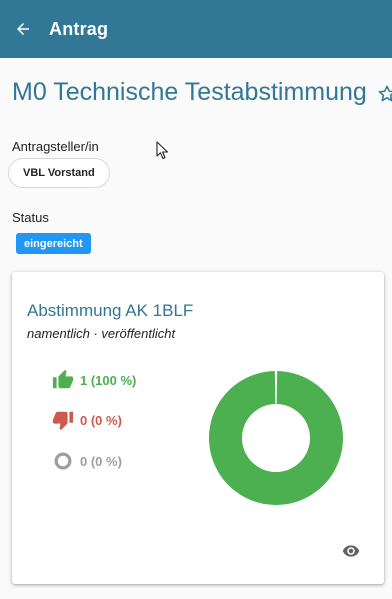  I want to click on status-badge: eingereicht, so click(53, 243).